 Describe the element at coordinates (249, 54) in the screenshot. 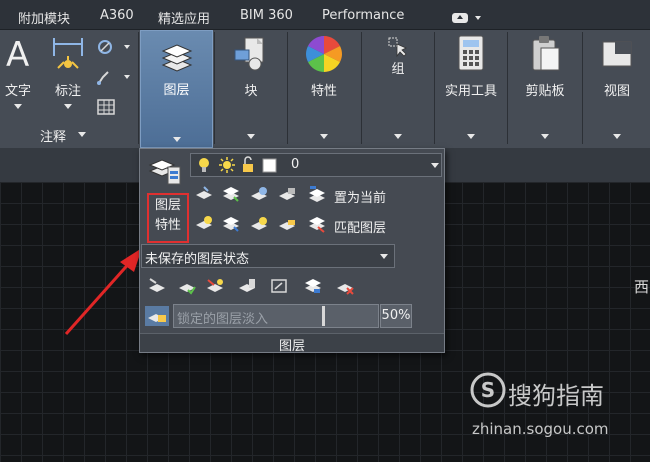

I see `block-insert-icon` at that location.